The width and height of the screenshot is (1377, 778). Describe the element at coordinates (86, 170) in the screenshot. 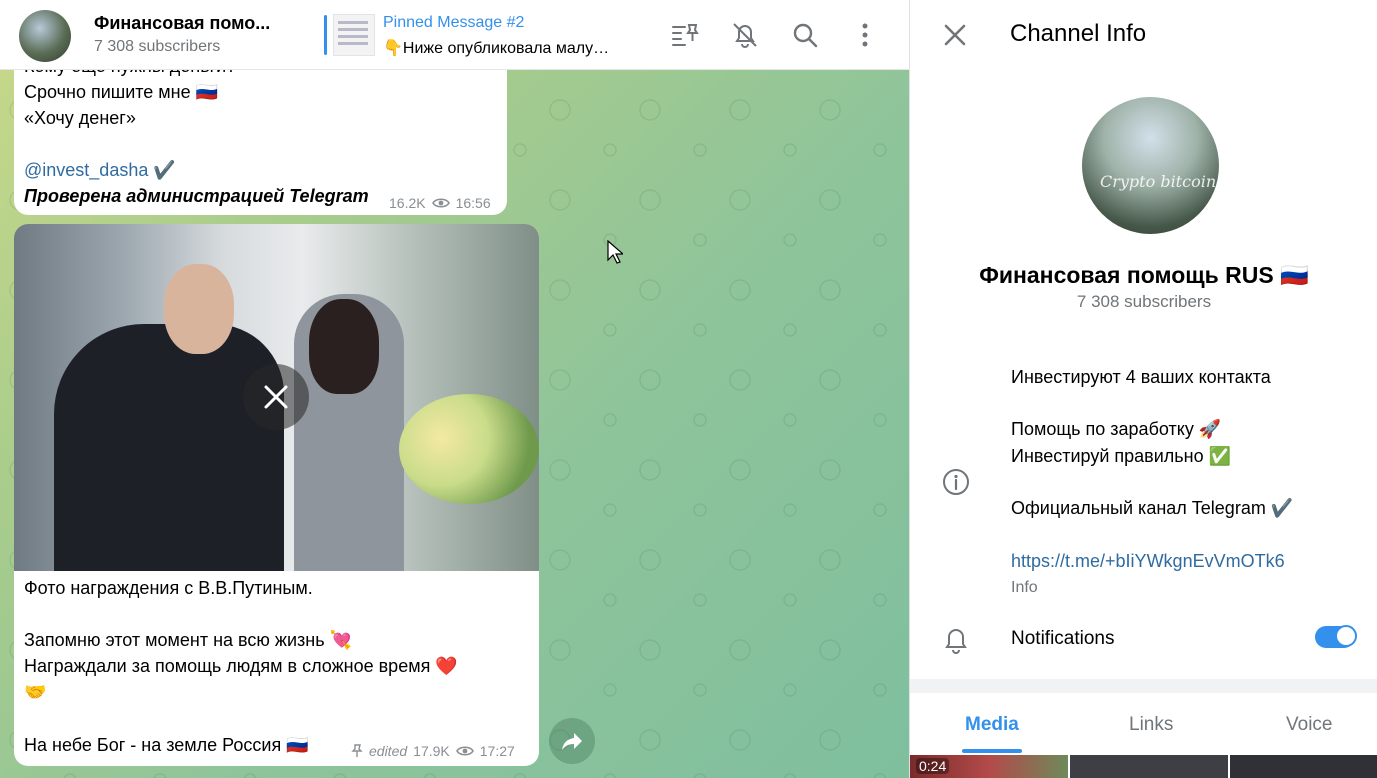

I see `mention-link: @invest_dasha` at that location.